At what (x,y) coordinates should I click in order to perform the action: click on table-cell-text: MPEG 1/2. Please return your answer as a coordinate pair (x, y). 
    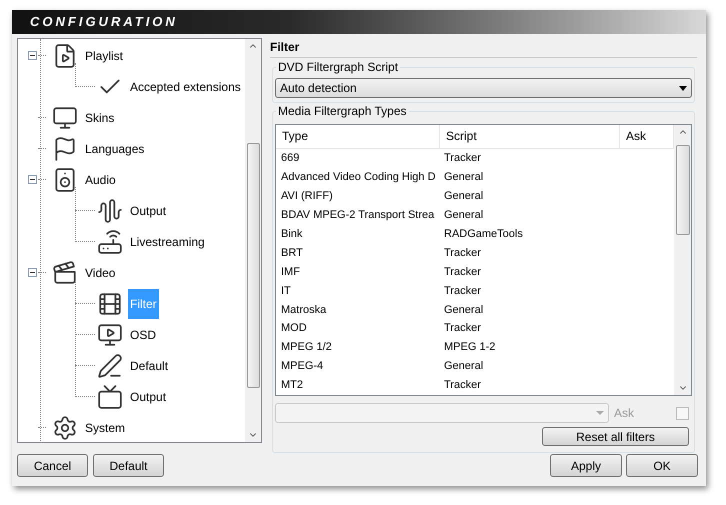
    Looking at the image, I should click on (306, 348).